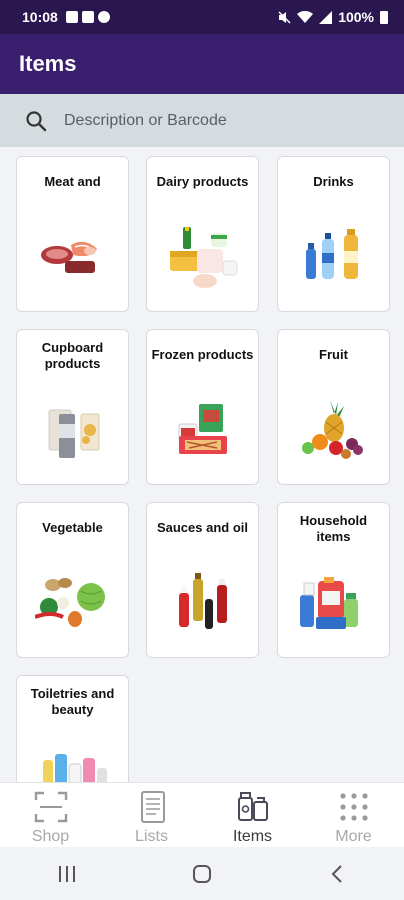  I want to click on home-icon, so click(201, 873).